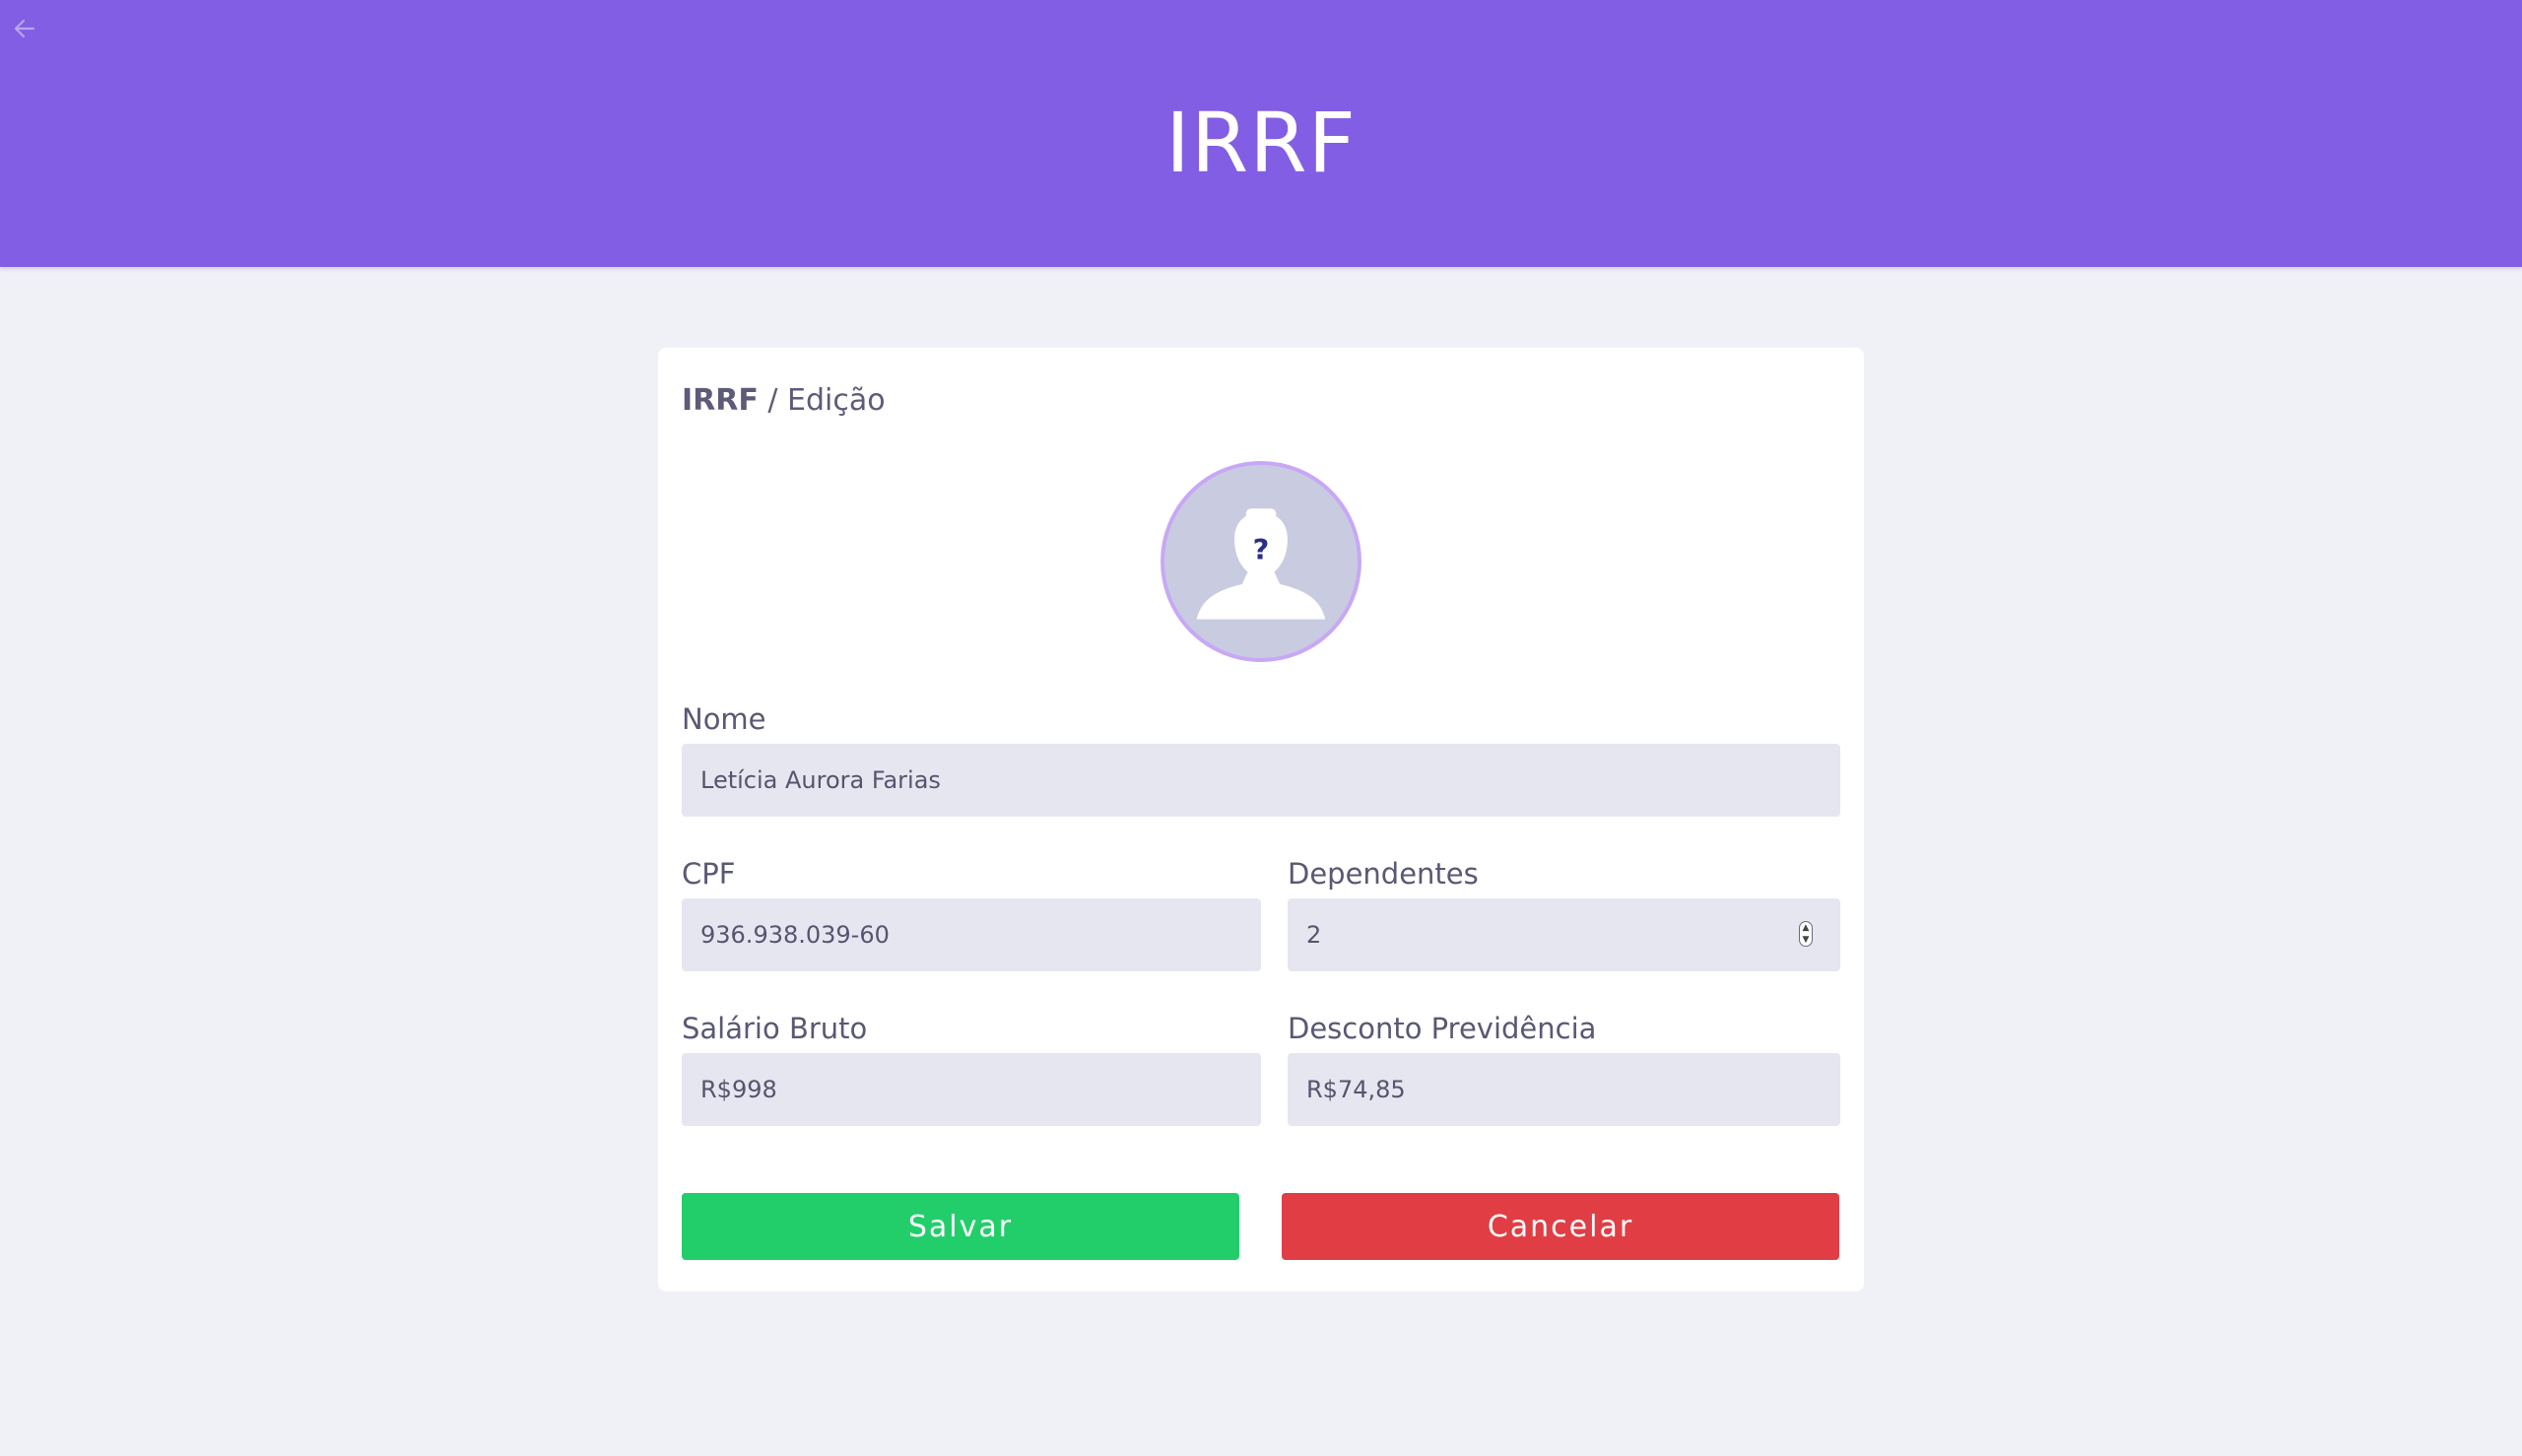 This screenshot has width=2522, height=1456. Describe the element at coordinates (1261, 549) in the screenshot. I see `avatar-question-mark: ?` at that location.